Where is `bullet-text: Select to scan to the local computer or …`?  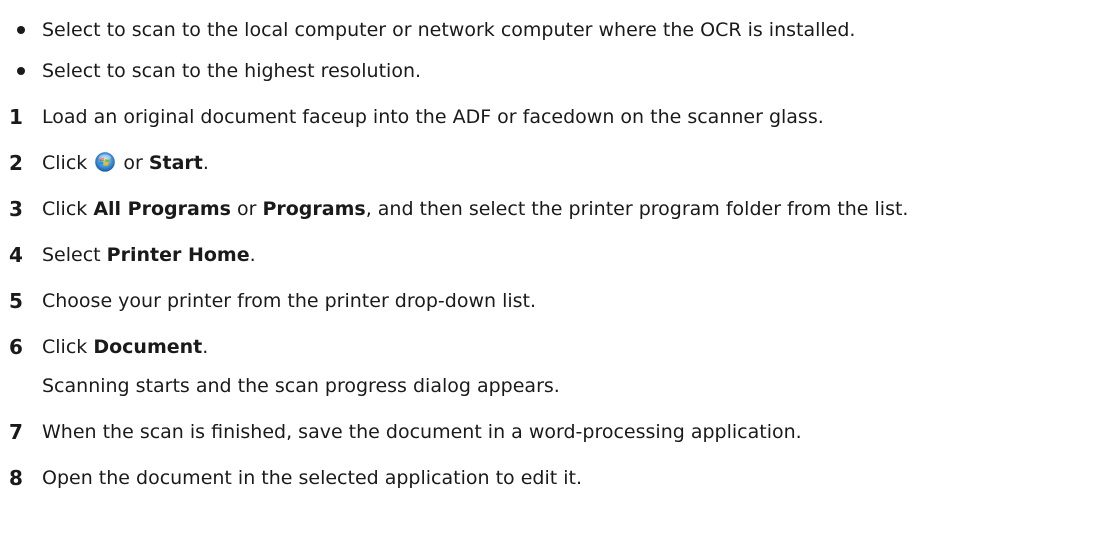 bullet-text: Select to scan to the local computer or … is located at coordinates (449, 30).